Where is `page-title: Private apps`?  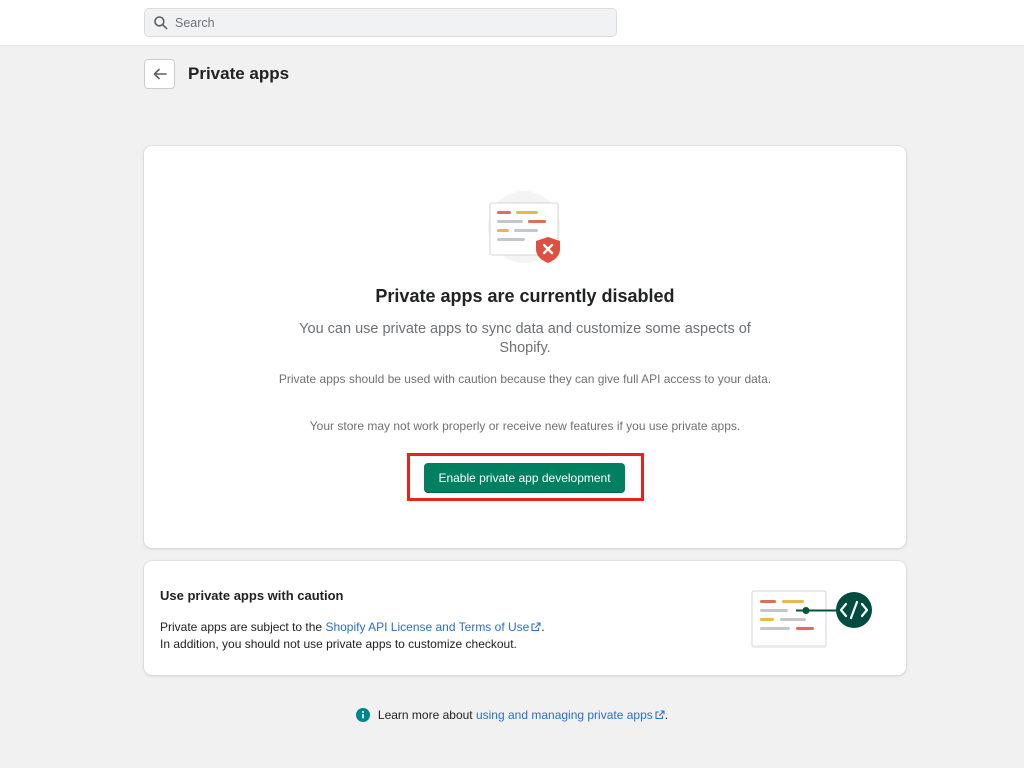
page-title: Private apps is located at coordinates (239, 73).